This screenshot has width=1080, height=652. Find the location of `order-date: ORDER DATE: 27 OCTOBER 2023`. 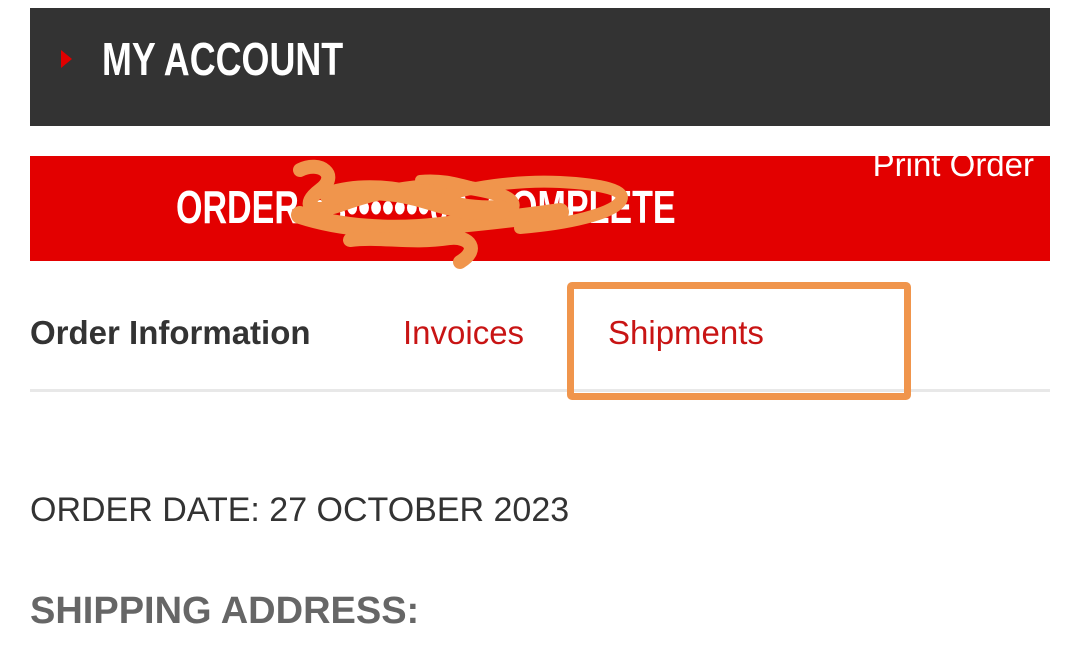

order-date: ORDER DATE: 27 OCTOBER 2023 is located at coordinates (300, 510).